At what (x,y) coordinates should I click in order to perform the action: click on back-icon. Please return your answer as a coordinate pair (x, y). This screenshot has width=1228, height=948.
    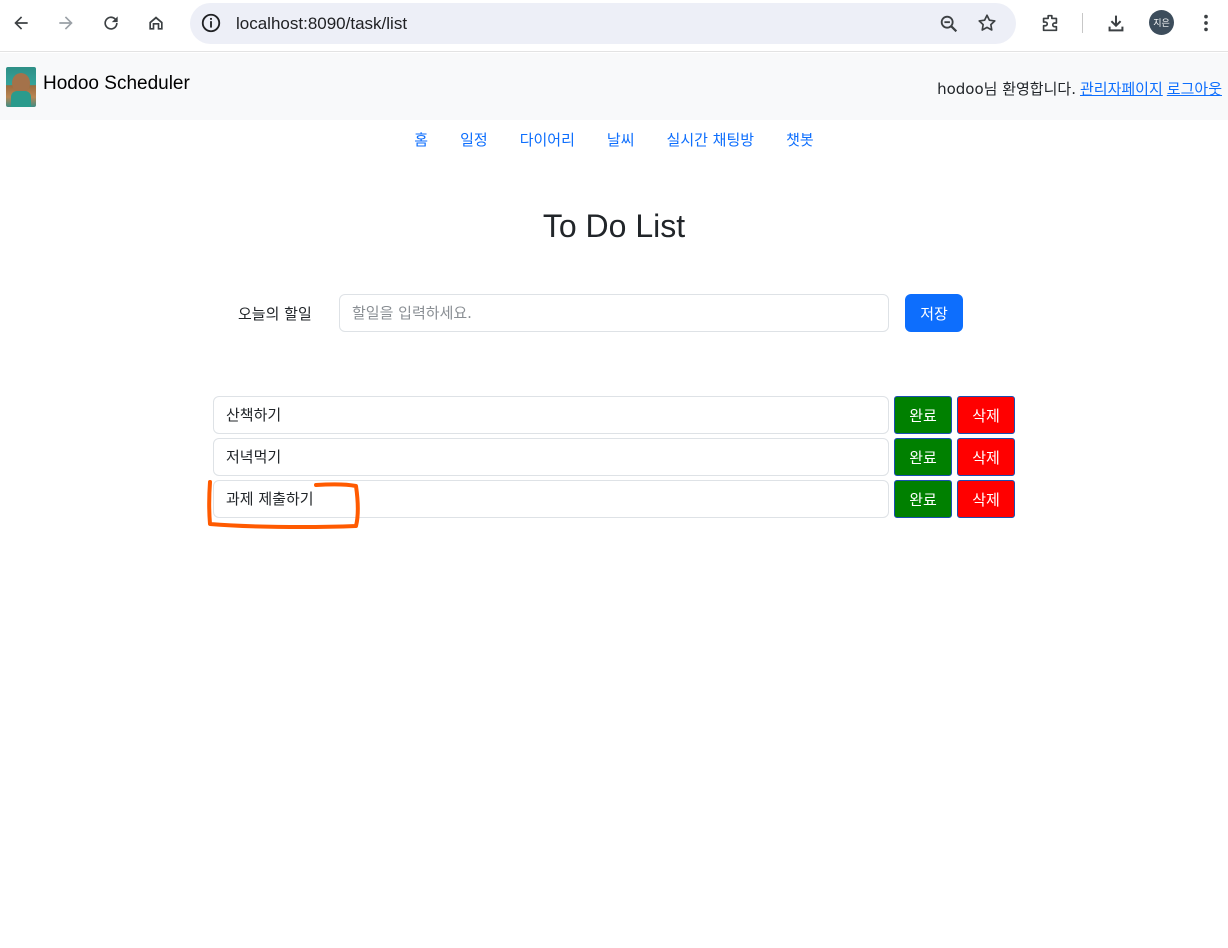
    Looking at the image, I should click on (21, 23).